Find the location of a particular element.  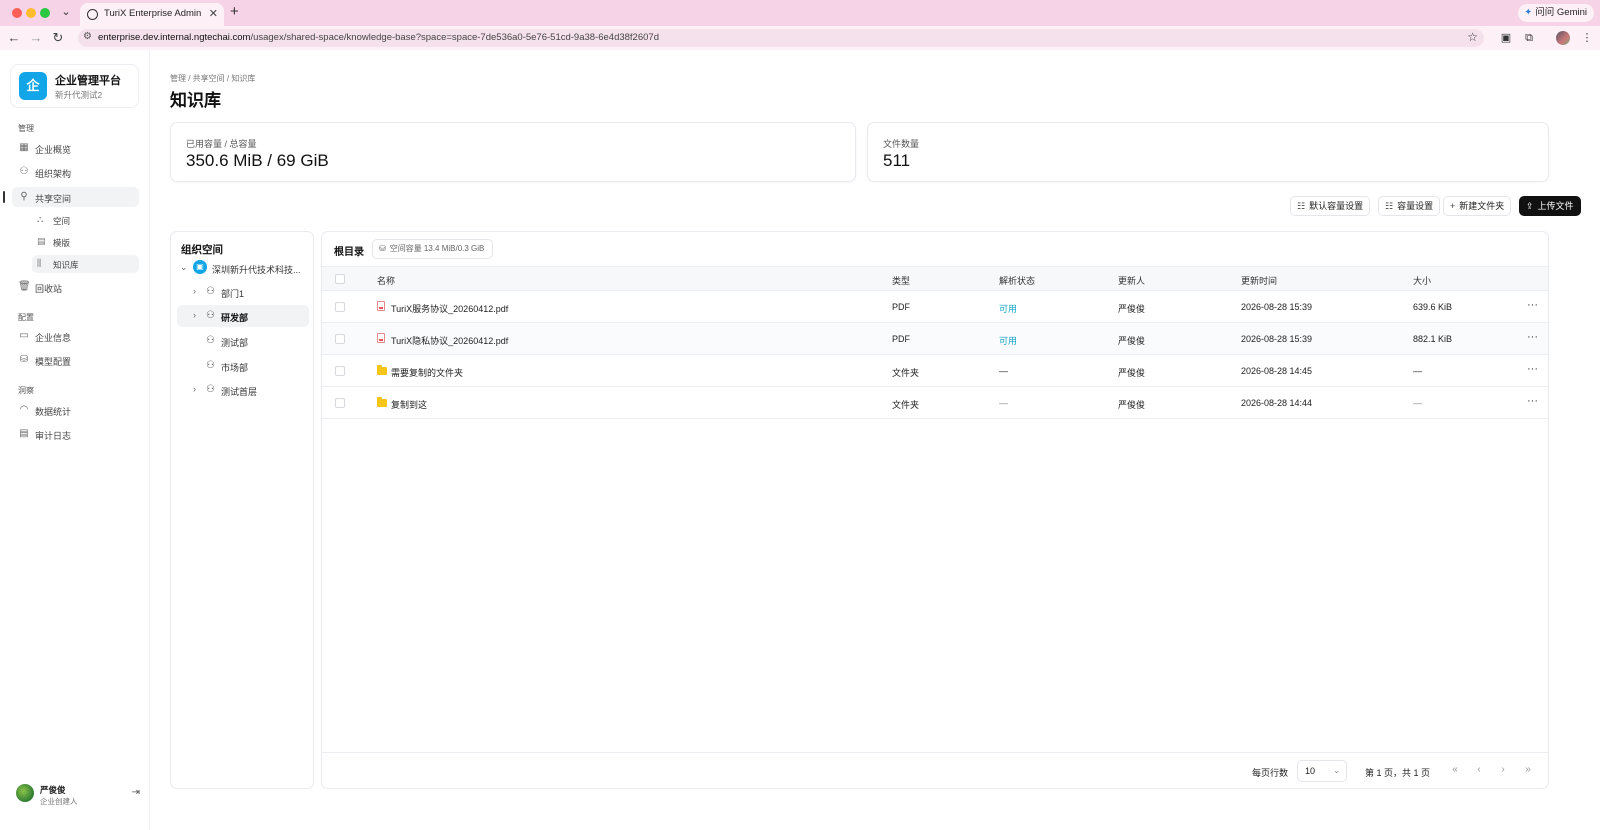

ask-gemini-button: ✦ 问问 Gemini is located at coordinates (1556, 13).